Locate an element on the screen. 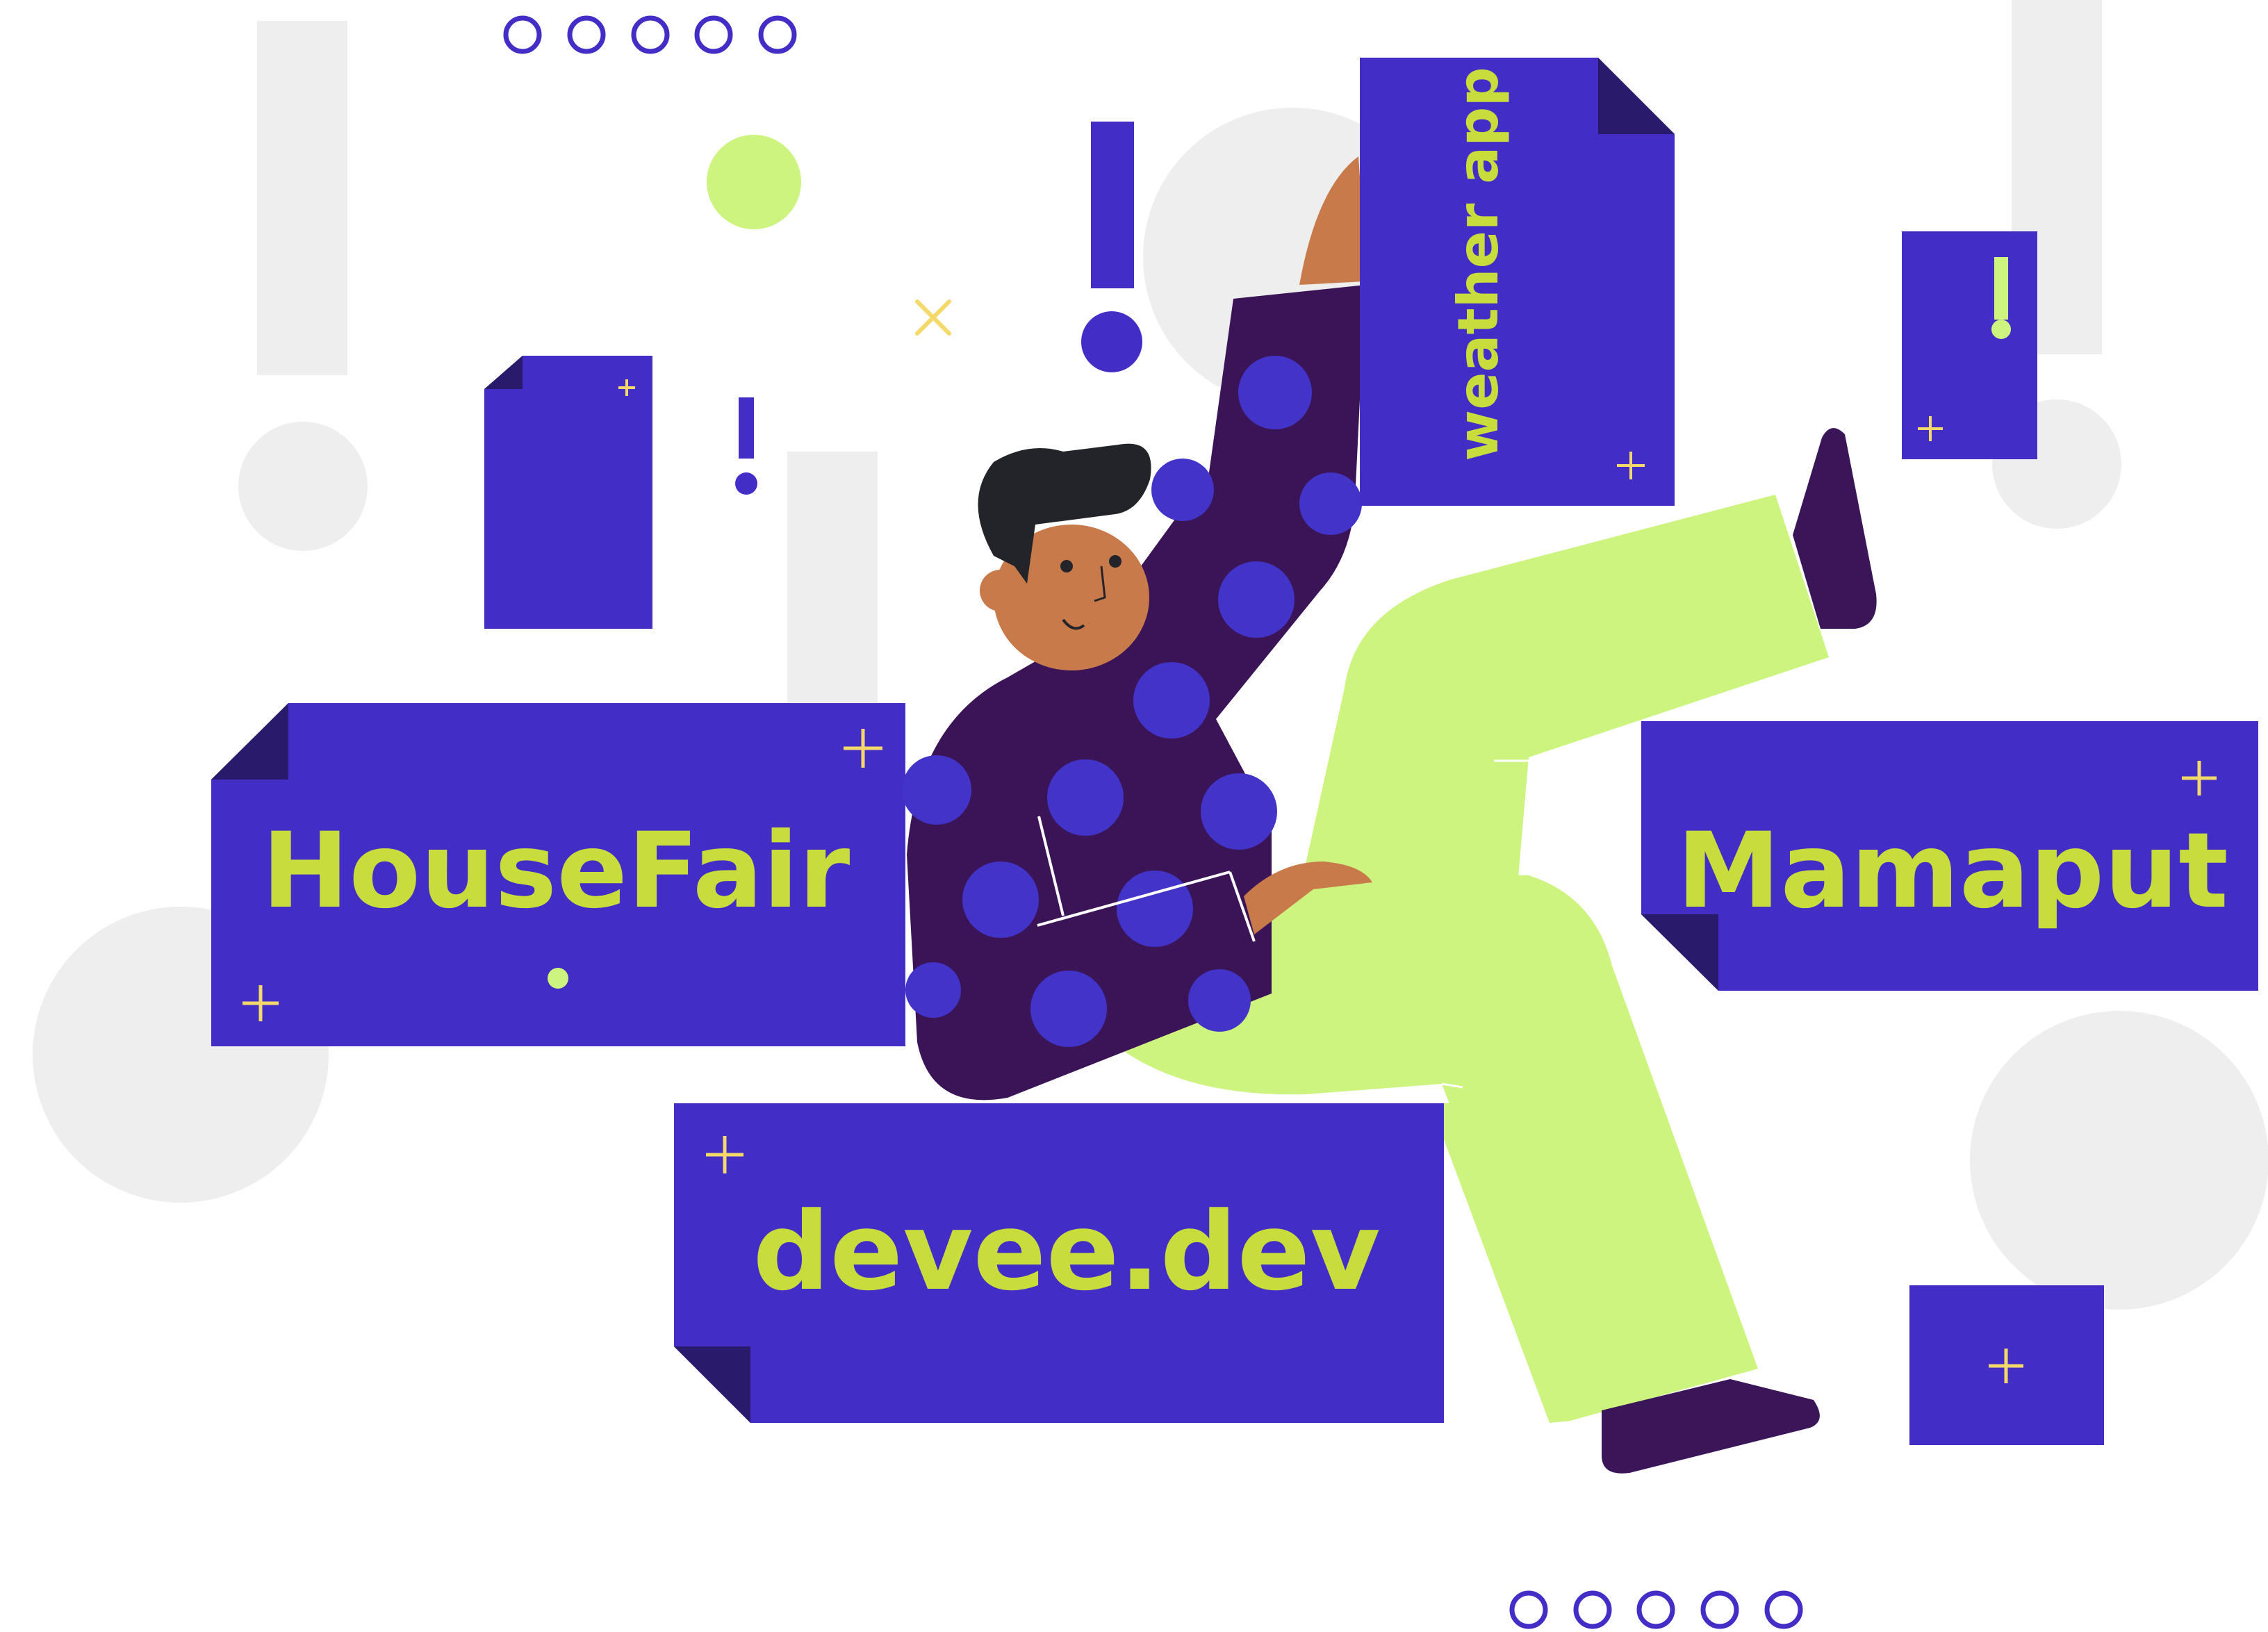 This screenshot has height=1632, width=2268. bg-exclamation-dot-left is located at coordinates (303, 487).